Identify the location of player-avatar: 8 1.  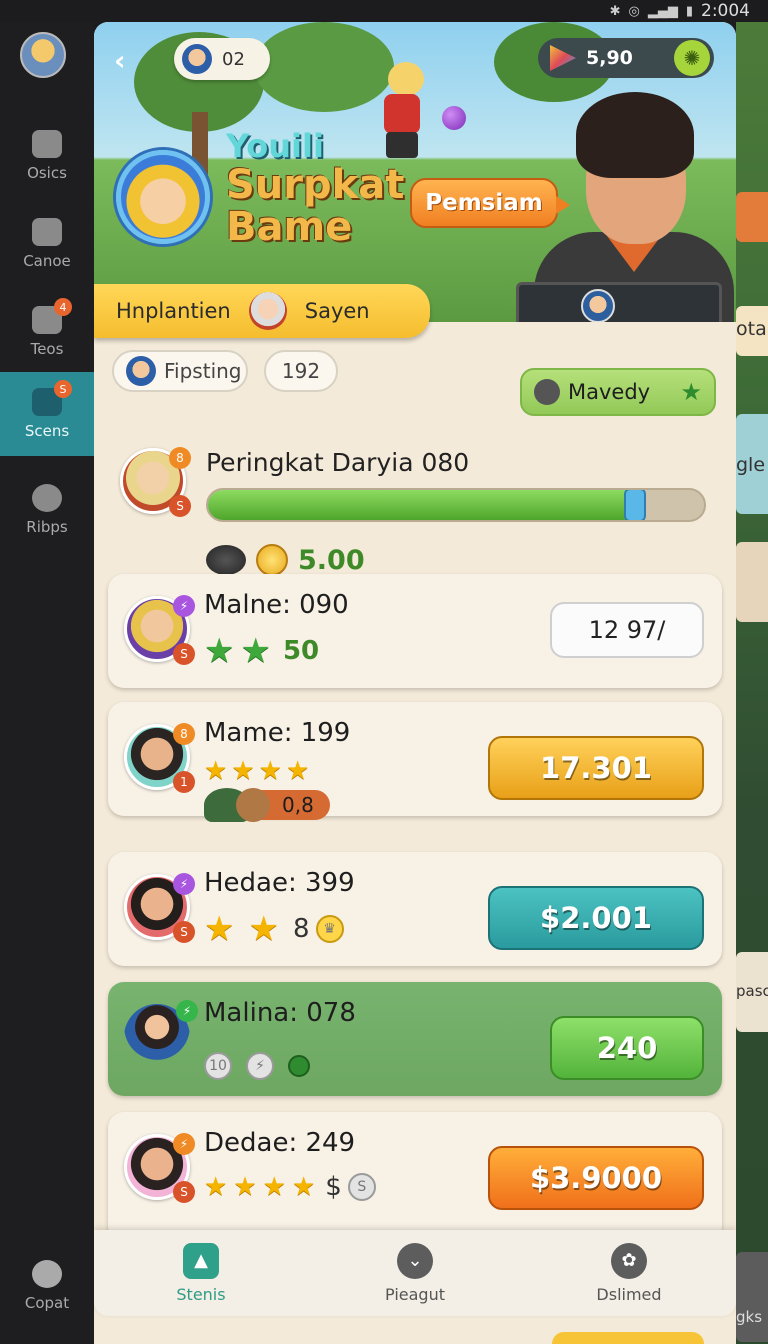
(159, 758).